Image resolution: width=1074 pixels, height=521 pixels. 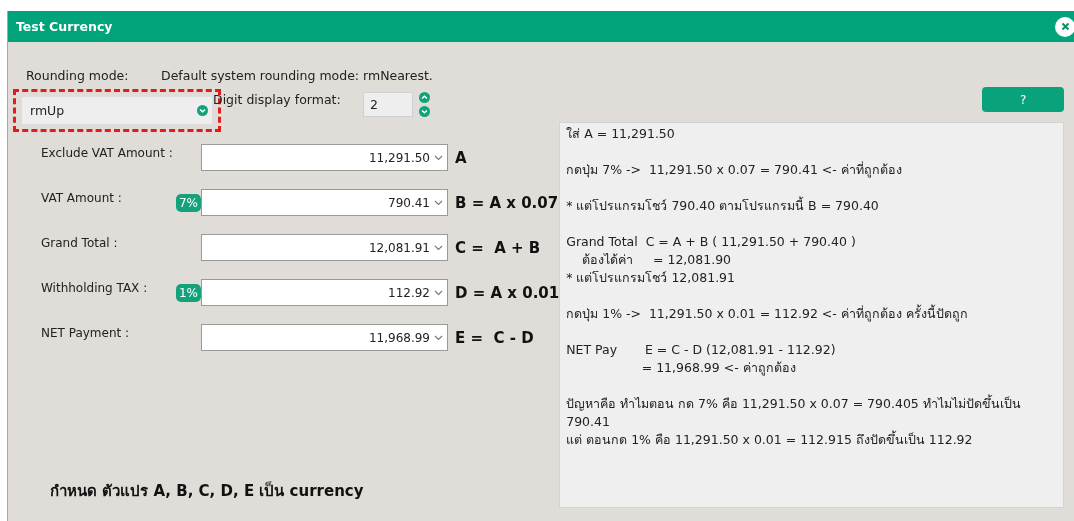 I want to click on formula: A, so click(x=461, y=157).